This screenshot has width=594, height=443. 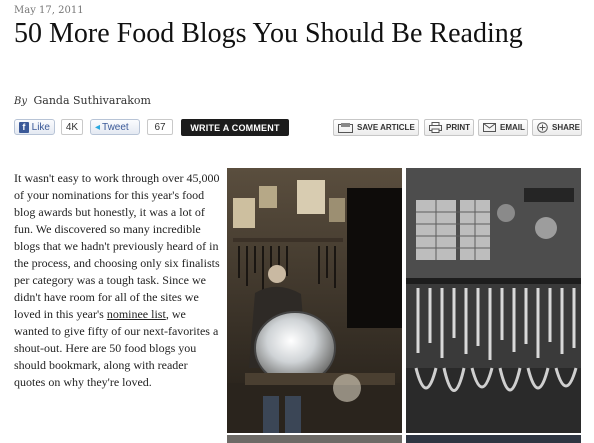 I want to click on like-label: Like, so click(x=40, y=127).